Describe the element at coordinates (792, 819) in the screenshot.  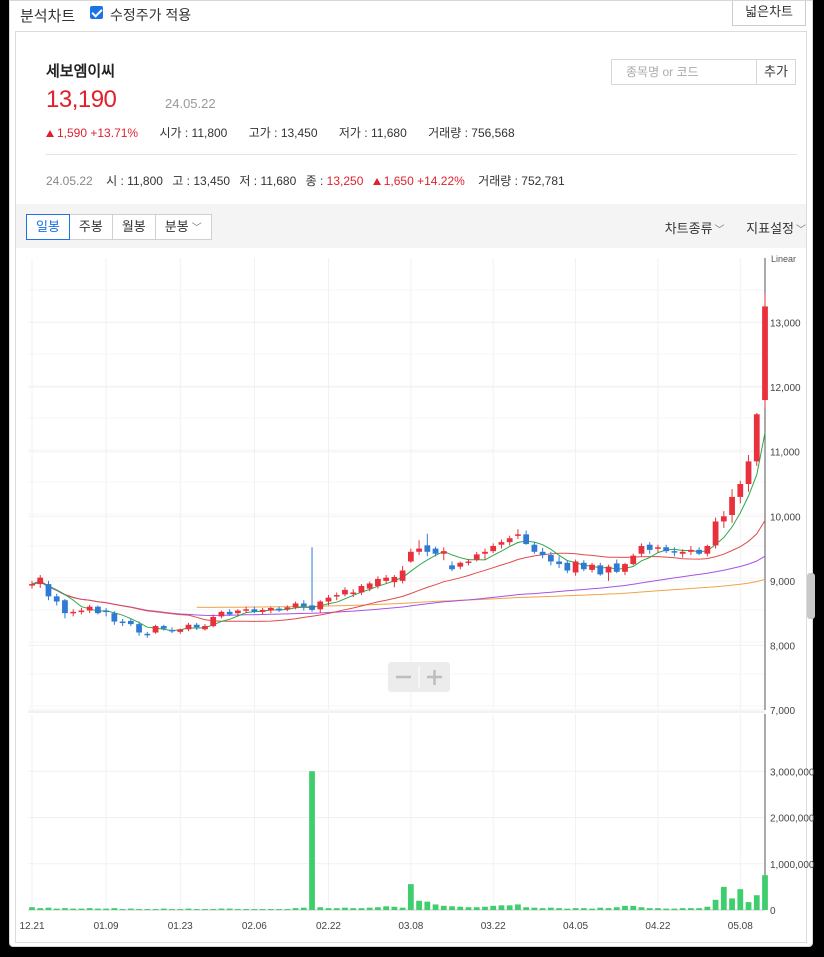
I see `volume-tick-label: 2,000,000` at that location.